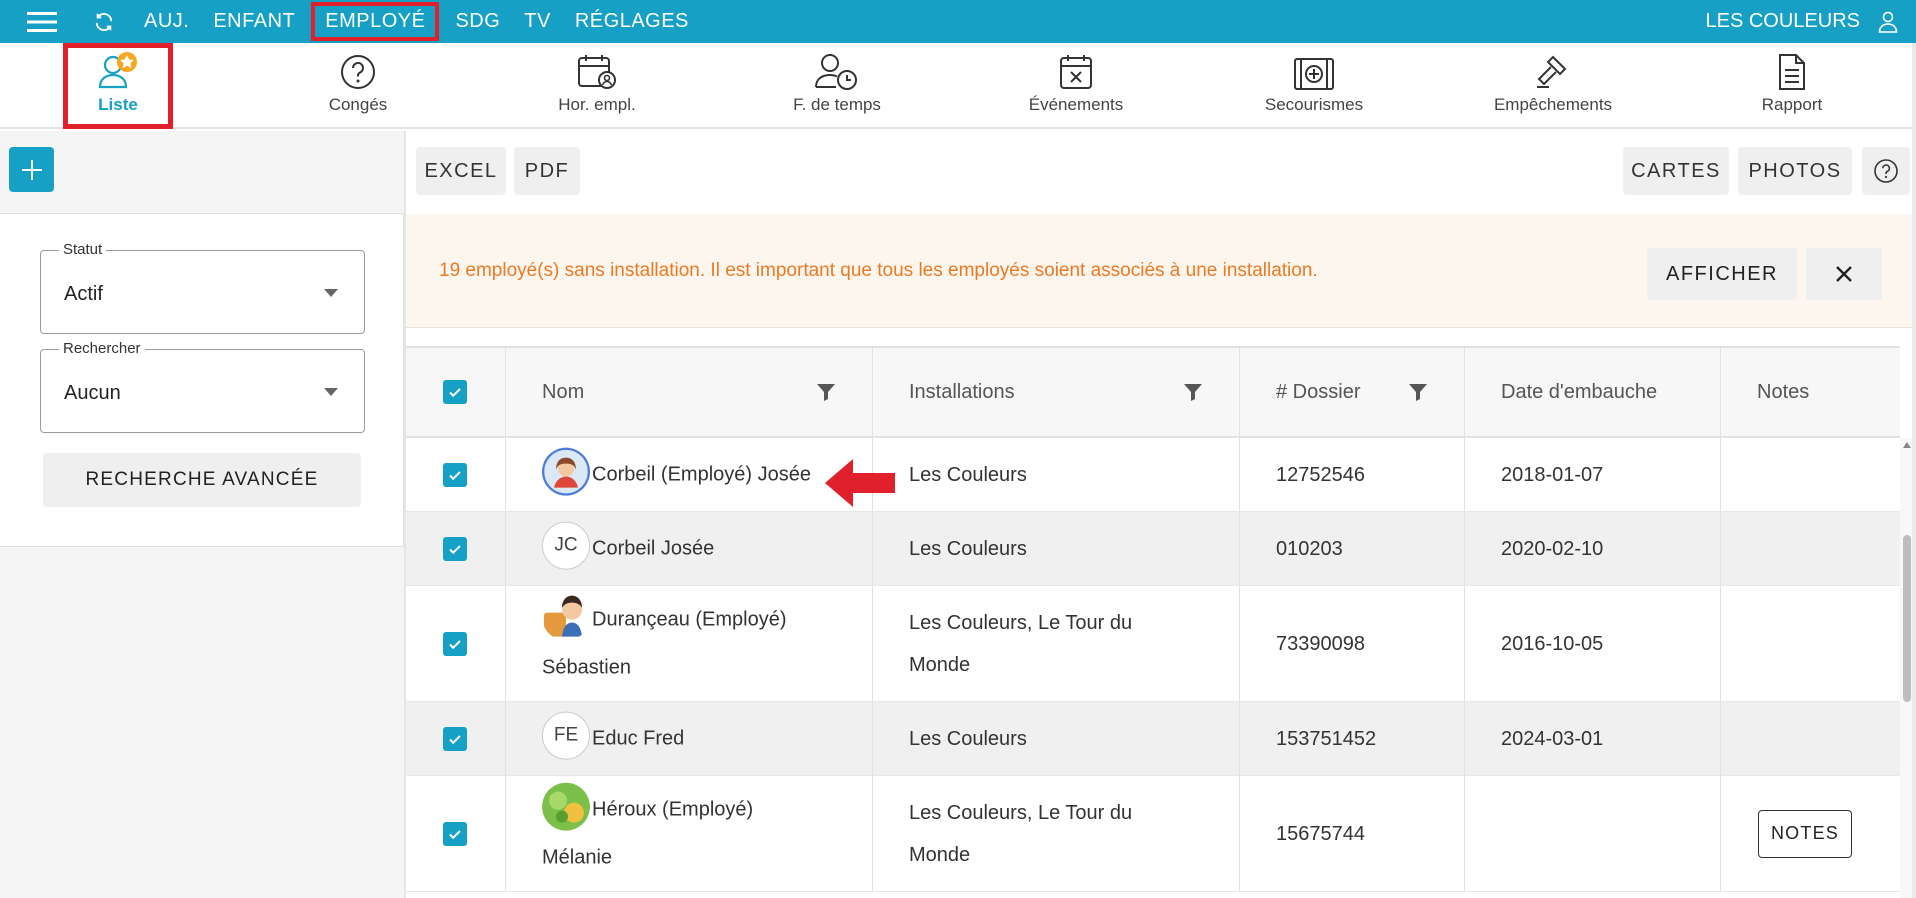 Image resolution: width=1916 pixels, height=898 pixels. I want to click on statut-select: Statut Actif, so click(202, 287).